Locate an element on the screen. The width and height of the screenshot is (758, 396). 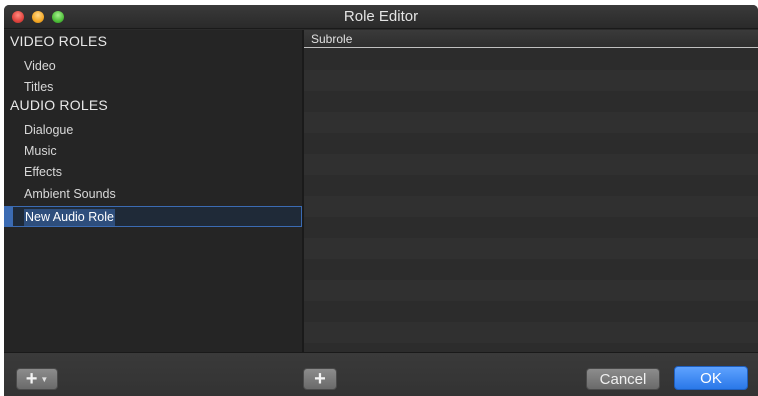
video-roles-header: VIDEO ROLES is located at coordinates (59, 41).